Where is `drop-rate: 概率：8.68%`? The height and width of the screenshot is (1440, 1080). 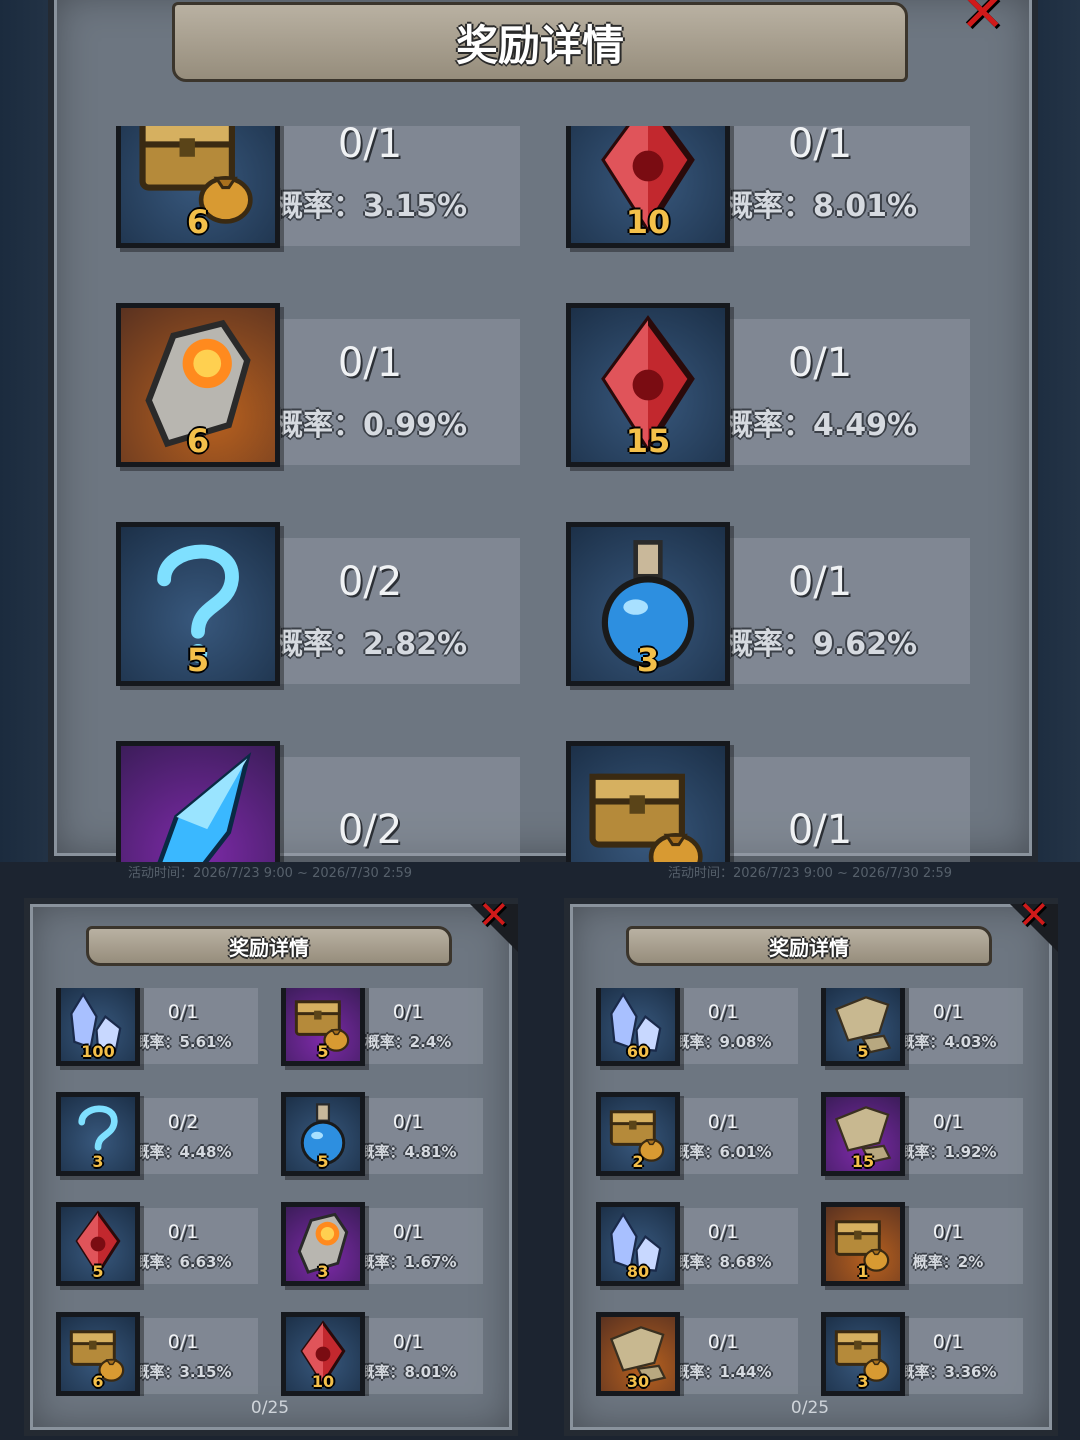 drop-rate: 概率：8.68% is located at coordinates (723, 1261).